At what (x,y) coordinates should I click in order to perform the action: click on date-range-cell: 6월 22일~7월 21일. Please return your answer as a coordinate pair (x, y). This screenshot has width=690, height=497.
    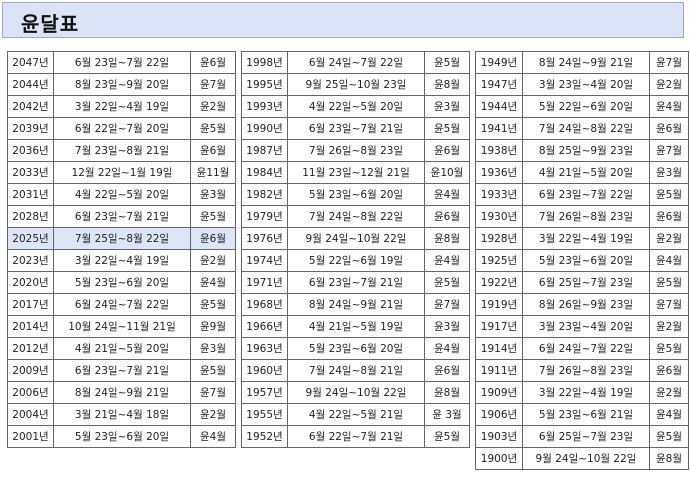
    Looking at the image, I should click on (356, 436).